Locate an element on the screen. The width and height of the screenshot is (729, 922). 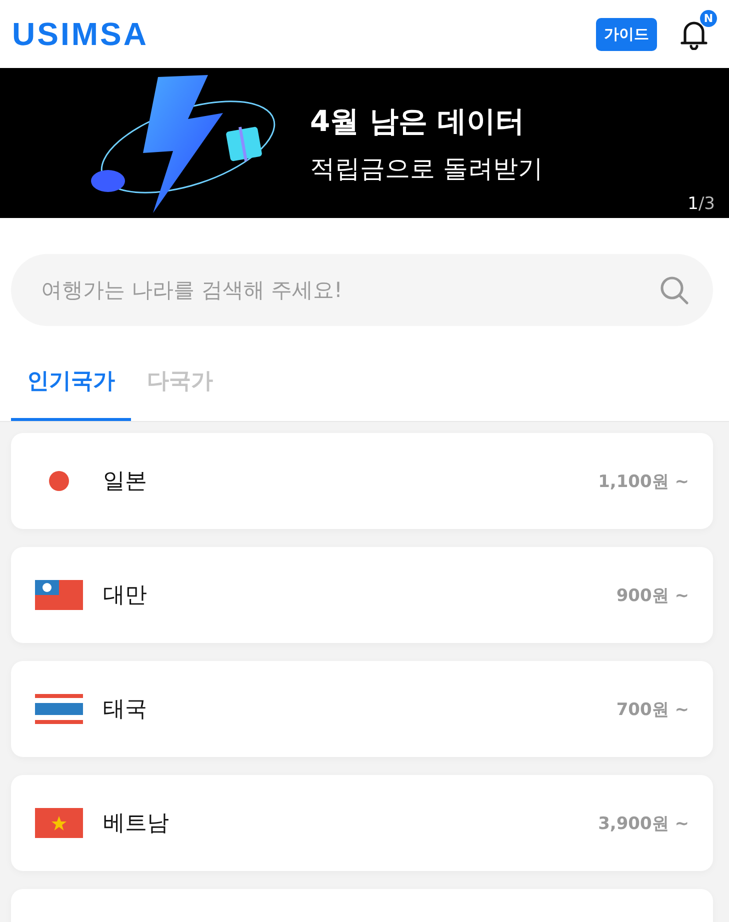
taiwan-flag-icon is located at coordinates (59, 595).